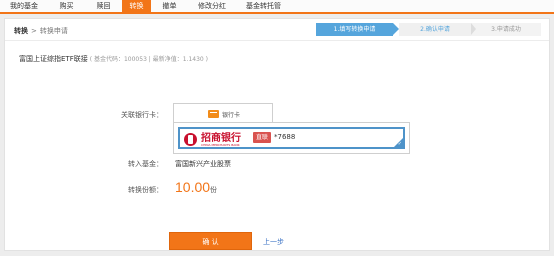 This screenshot has height=256, width=554. What do you see at coordinates (212, 6) in the screenshot?
I see `nav-modify-dividend: 修改分红` at bounding box center [212, 6].